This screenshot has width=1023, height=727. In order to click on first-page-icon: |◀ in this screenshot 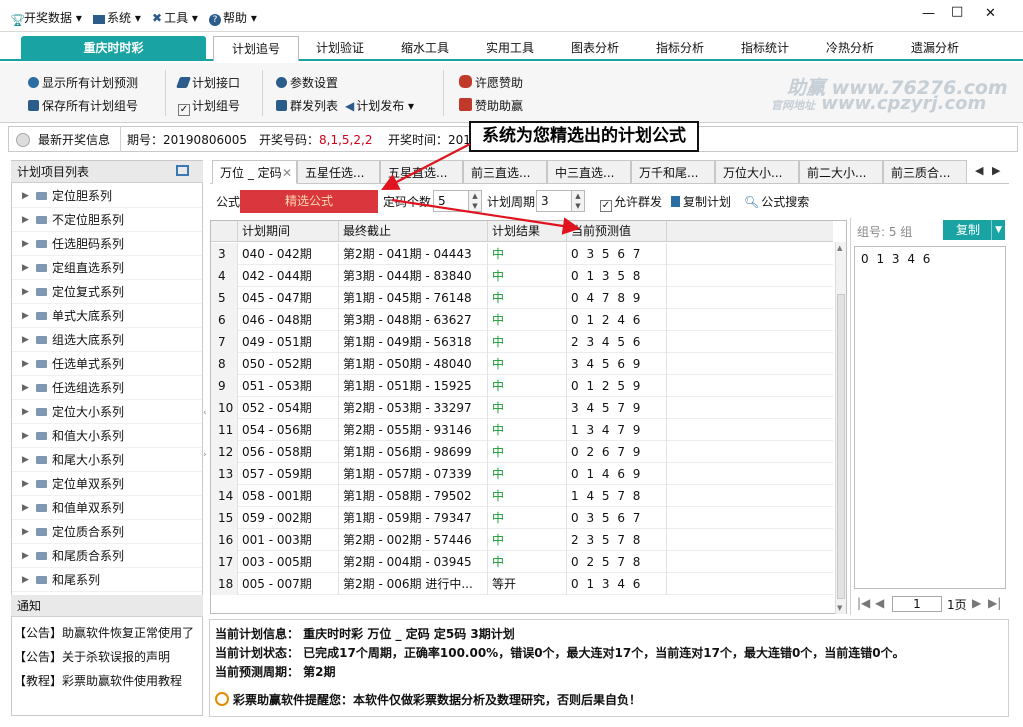, I will do `click(863, 603)`.